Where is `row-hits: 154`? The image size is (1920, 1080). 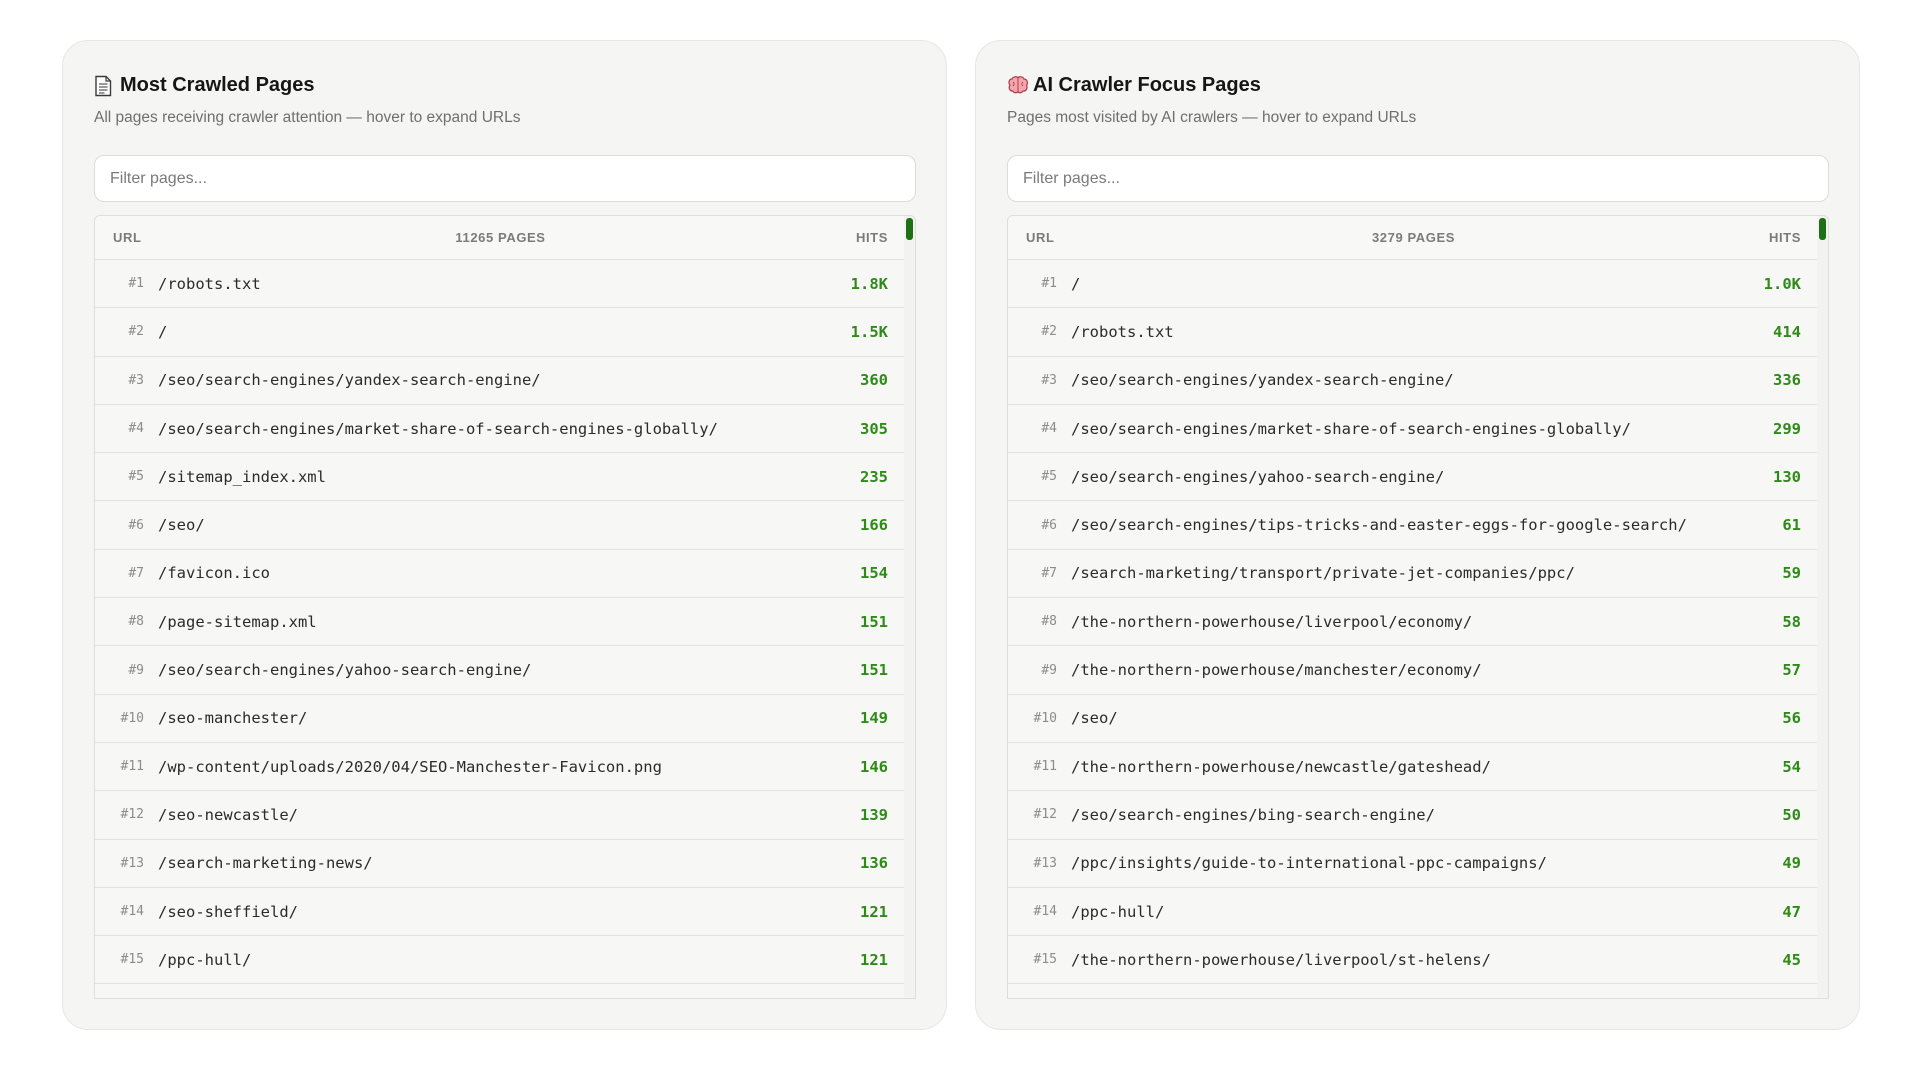 row-hits: 154 is located at coordinates (874, 573).